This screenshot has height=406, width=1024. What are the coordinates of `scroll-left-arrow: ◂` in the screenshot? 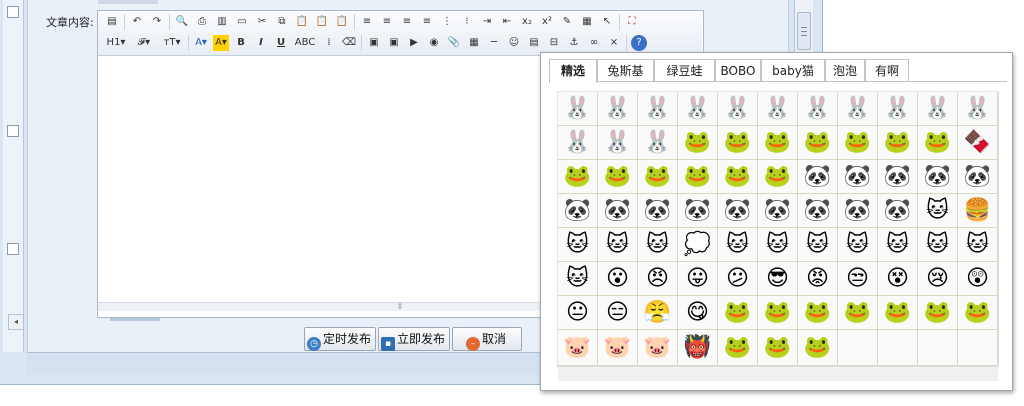 It's located at (16, 322).